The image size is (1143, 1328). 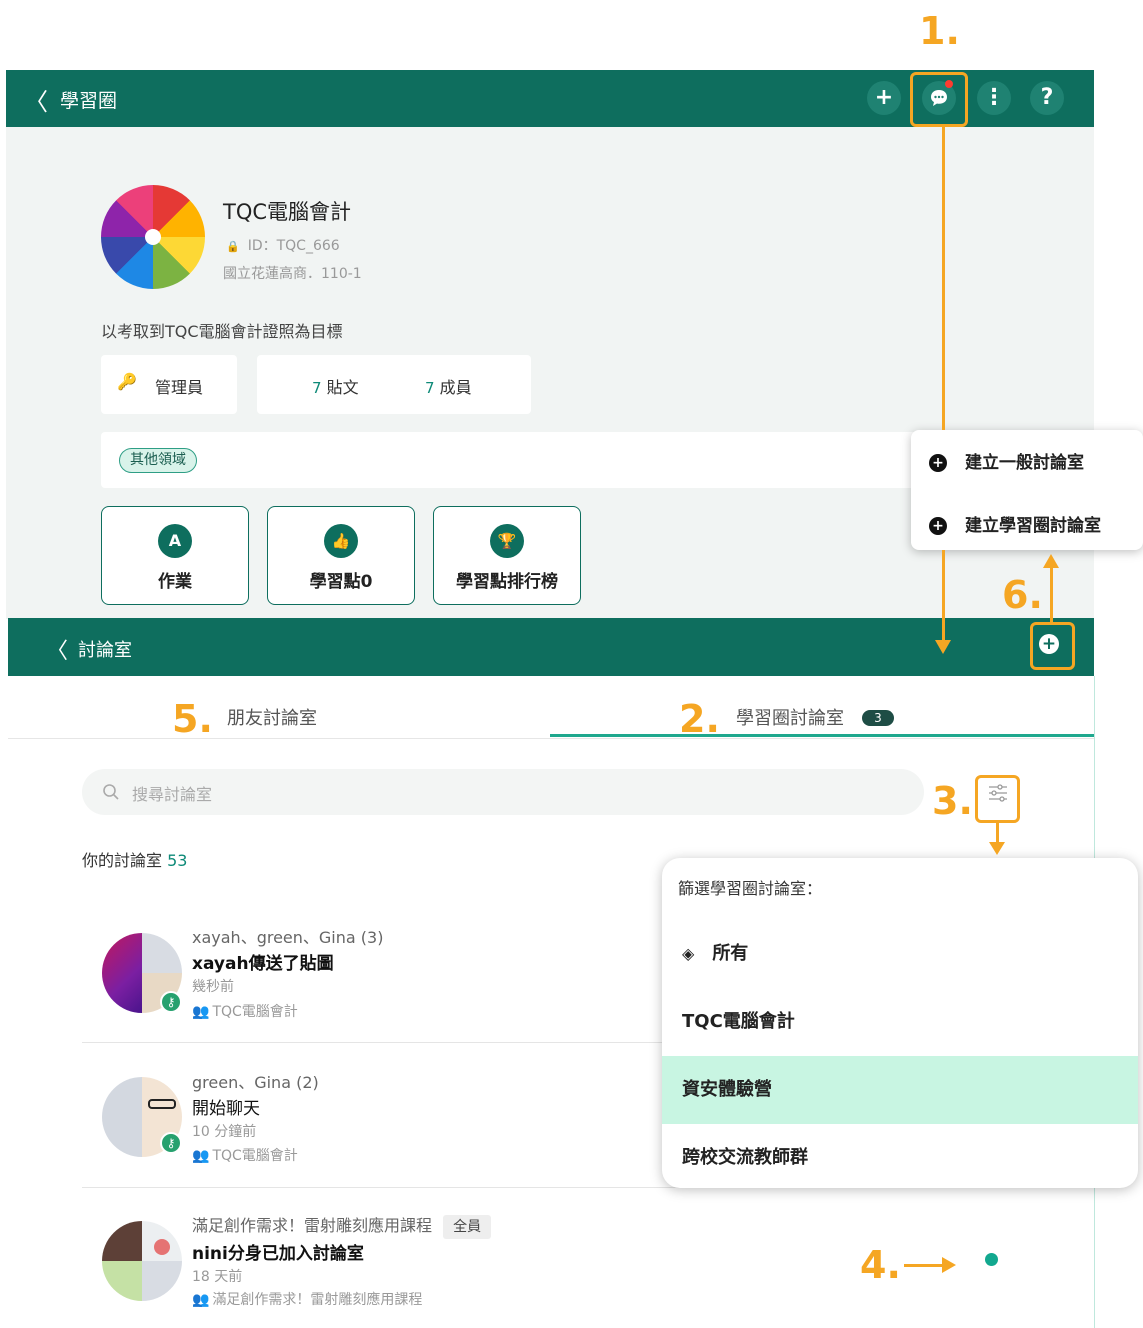 What do you see at coordinates (394, 384) in the screenshot?
I see `stats-card: 7 貼文 7 成員` at bounding box center [394, 384].